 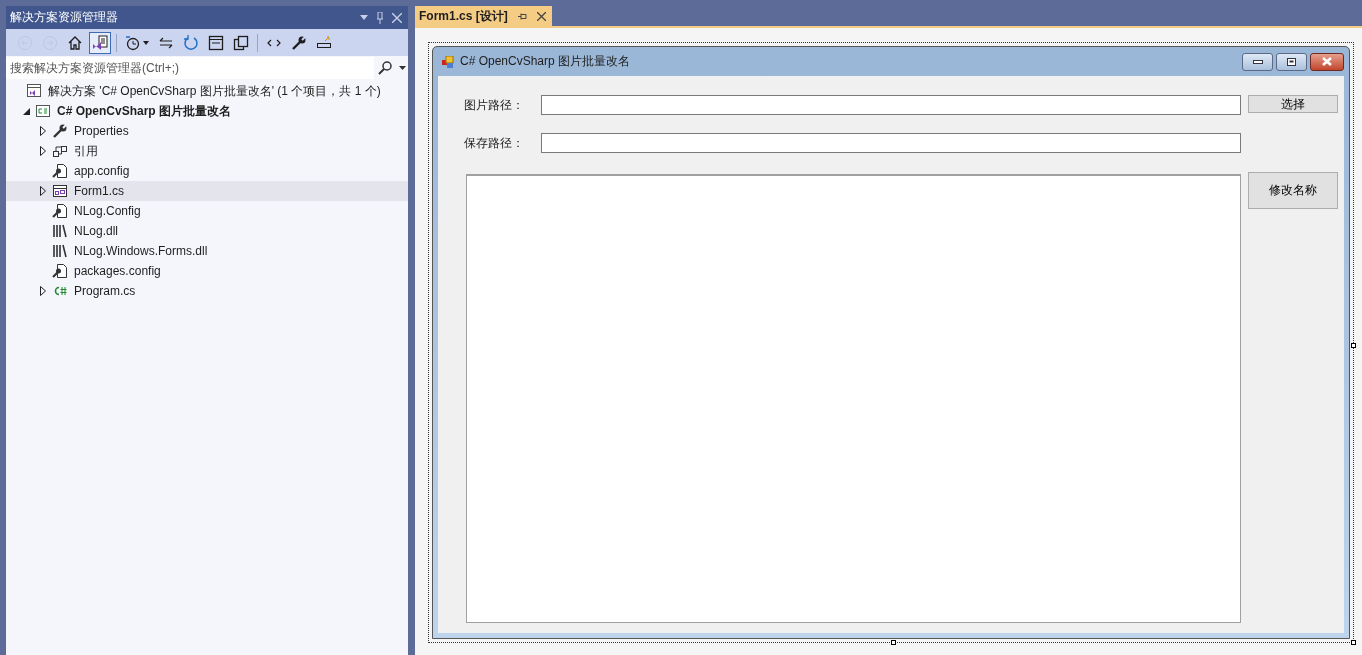 I want to click on maximize-button, so click(x=1291, y=61).